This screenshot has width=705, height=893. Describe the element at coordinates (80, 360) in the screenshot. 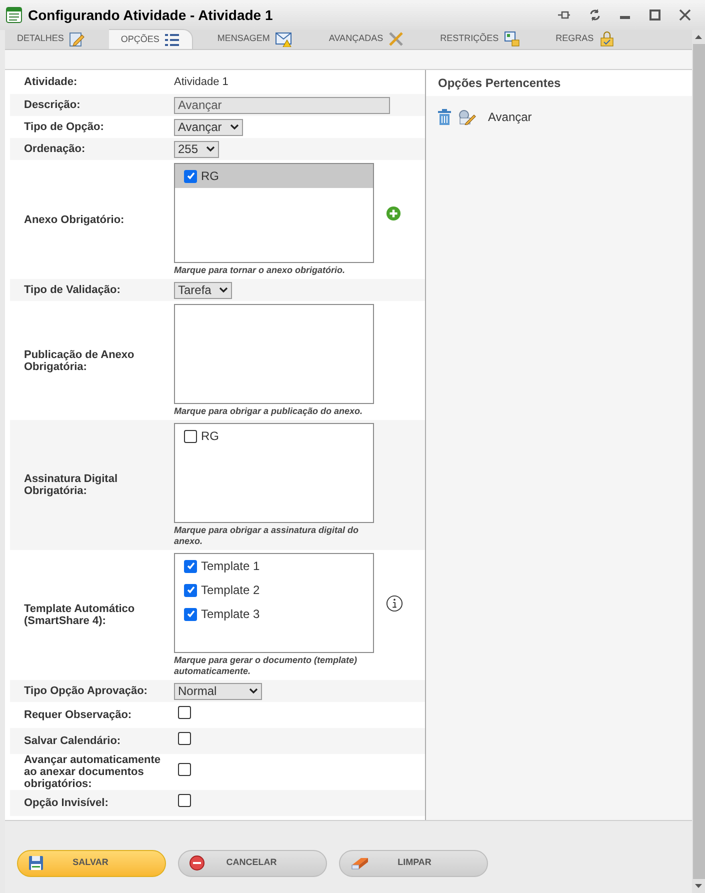

I see `field-label: Publicação de Anexo Obrigatória:` at that location.